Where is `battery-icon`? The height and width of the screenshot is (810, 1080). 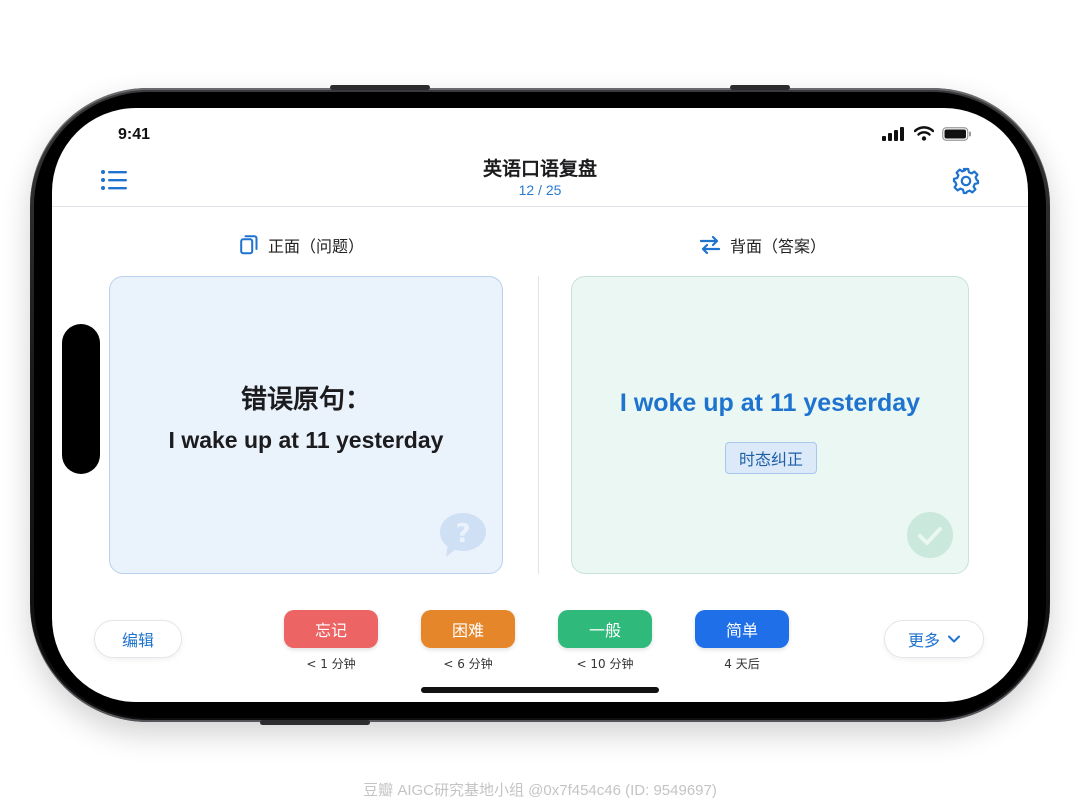 battery-icon is located at coordinates (956, 133).